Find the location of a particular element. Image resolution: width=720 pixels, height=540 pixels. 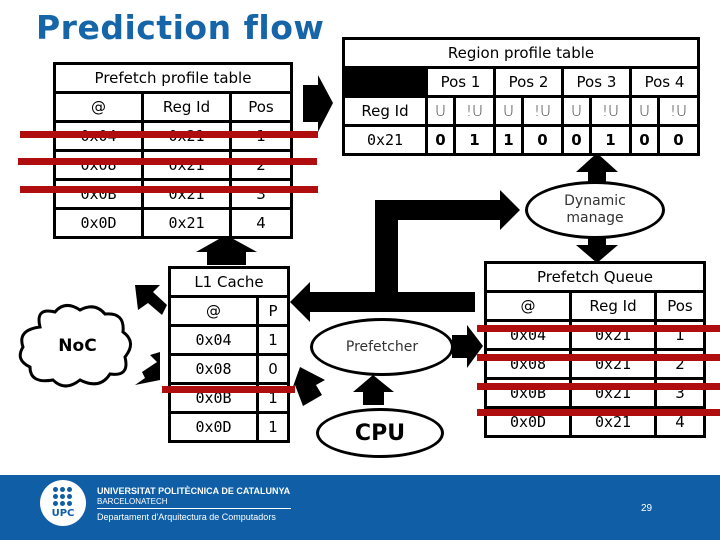

upc-logo-icon: UPC is located at coordinates (63, 503).